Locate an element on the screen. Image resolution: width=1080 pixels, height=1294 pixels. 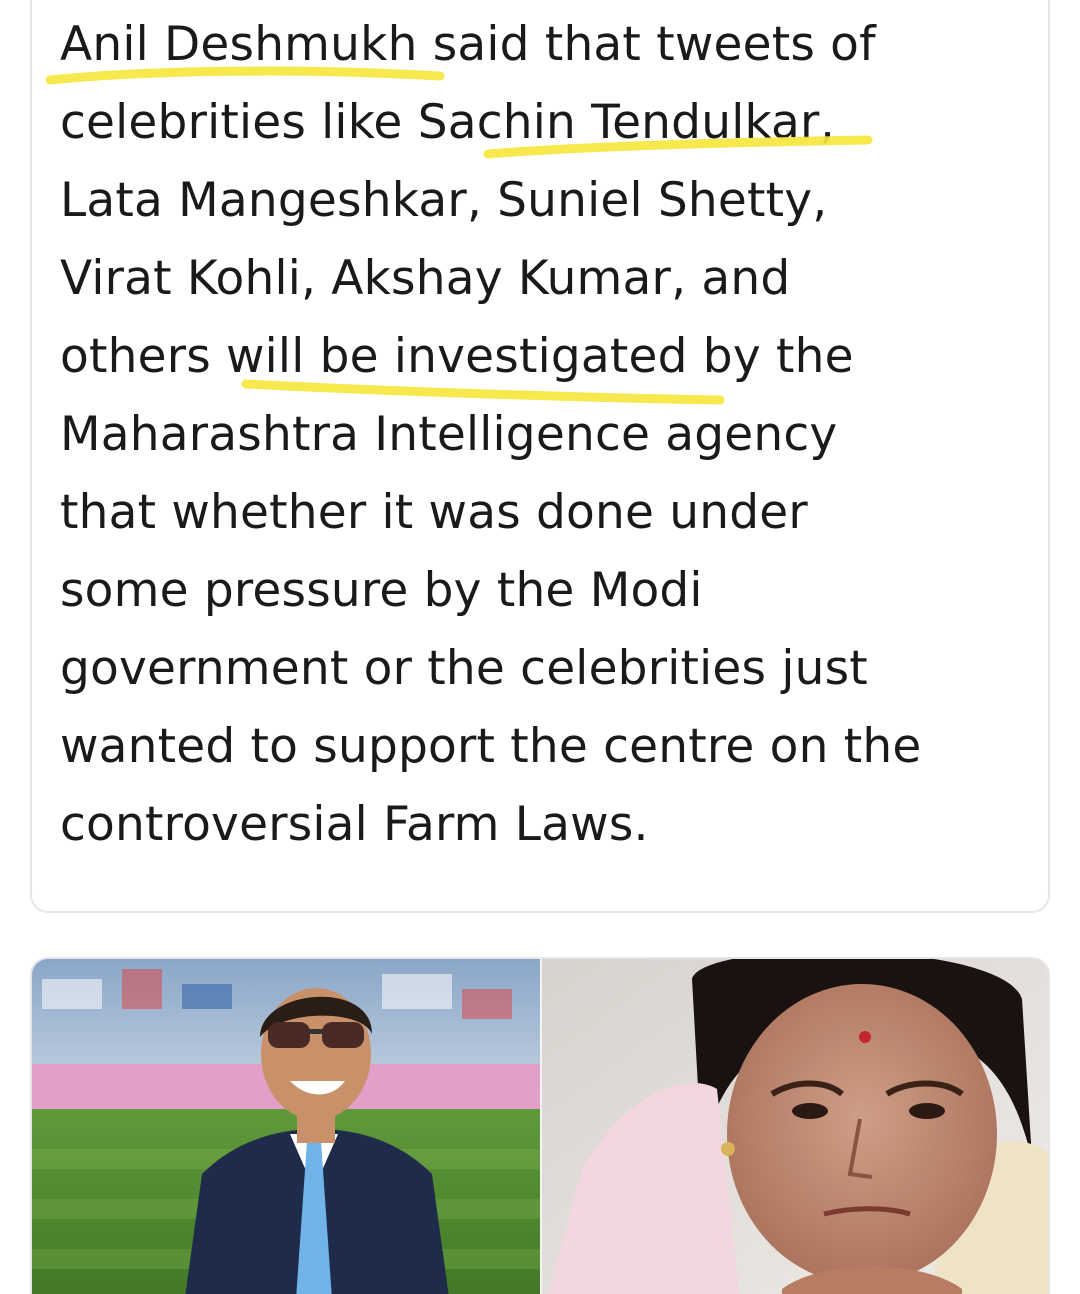
tweet-text-line: Virat Kohli, Akshay Kumar, and is located at coordinates (425, 278).